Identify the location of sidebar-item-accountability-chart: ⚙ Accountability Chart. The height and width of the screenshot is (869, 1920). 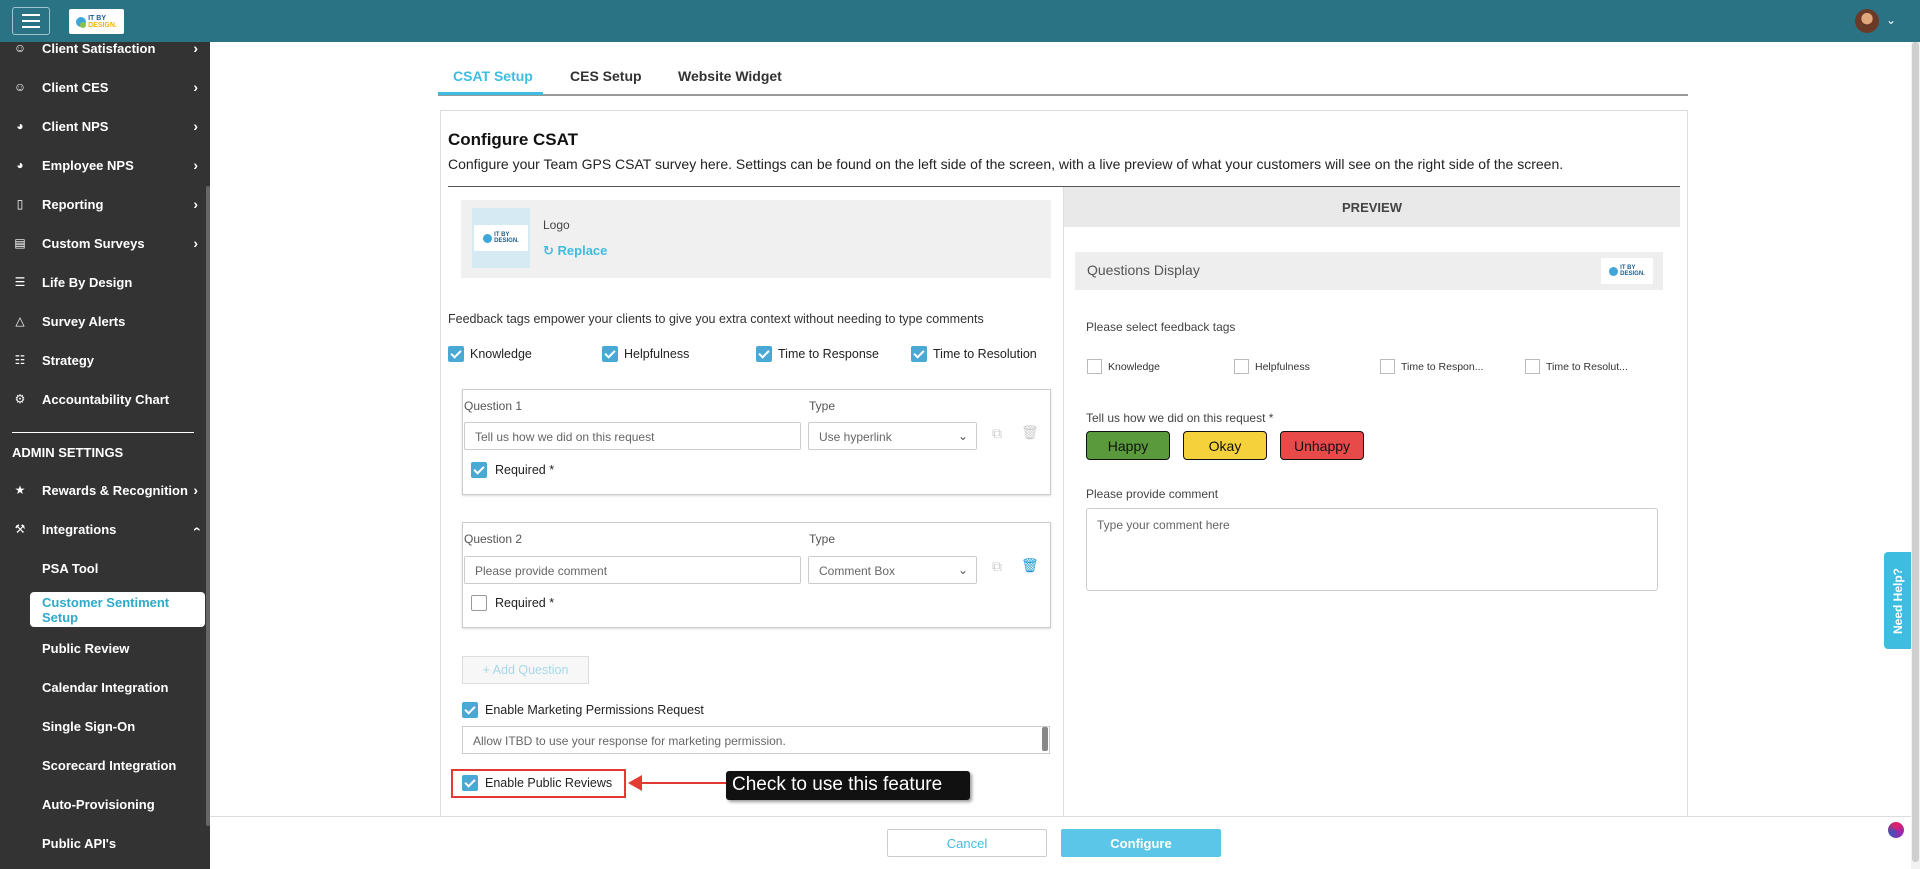
(105, 399).